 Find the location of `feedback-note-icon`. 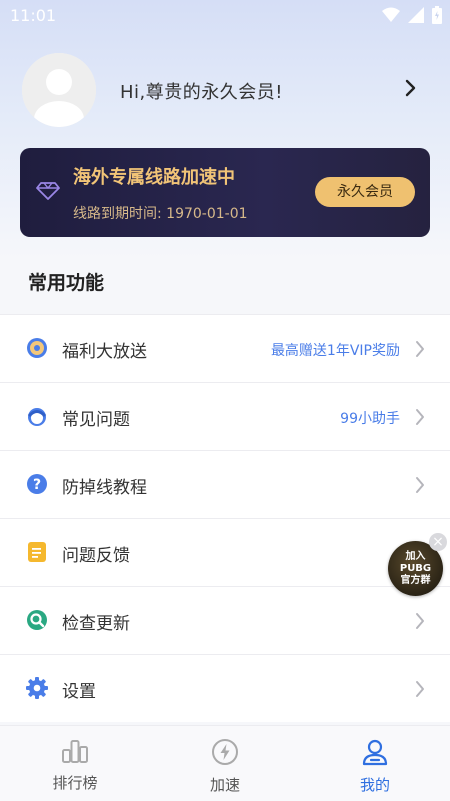

feedback-note-icon is located at coordinates (37, 552).